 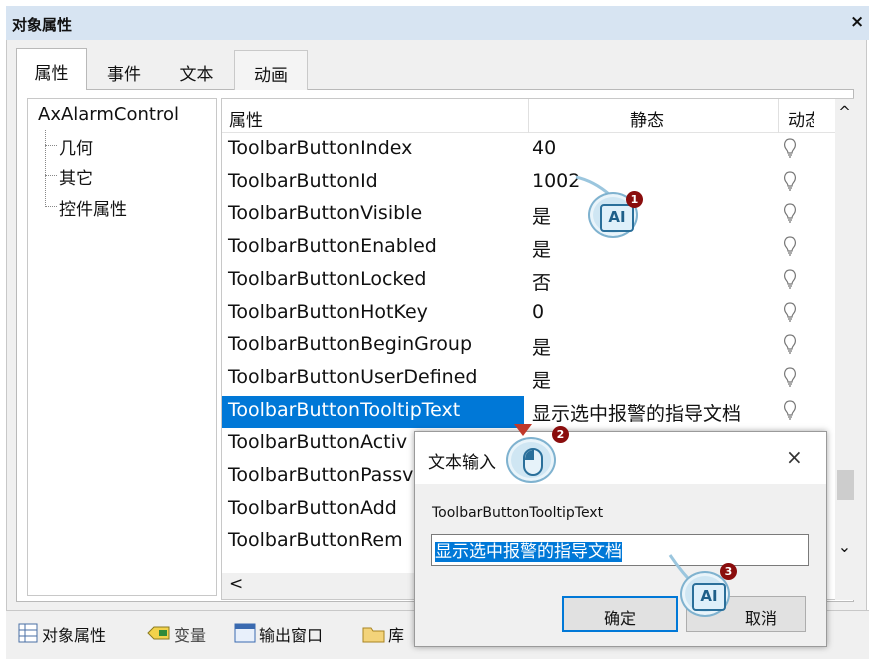 What do you see at coordinates (344, 409) in the screenshot?
I see `property-name: ToolbarButtonTooltipText` at bounding box center [344, 409].